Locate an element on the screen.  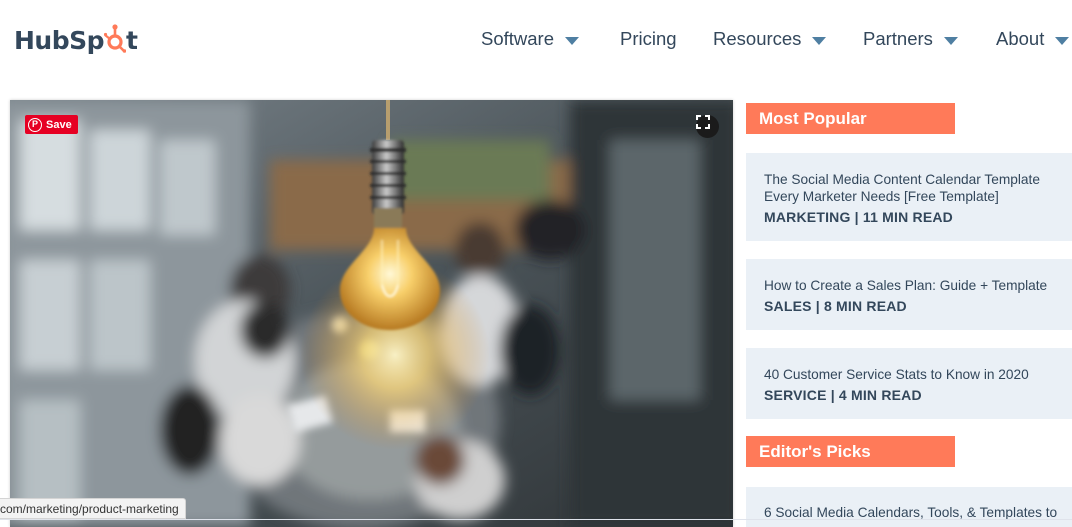
popular-post-meta: MARKETING | 11 MIN READ is located at coordinates (858, 217).